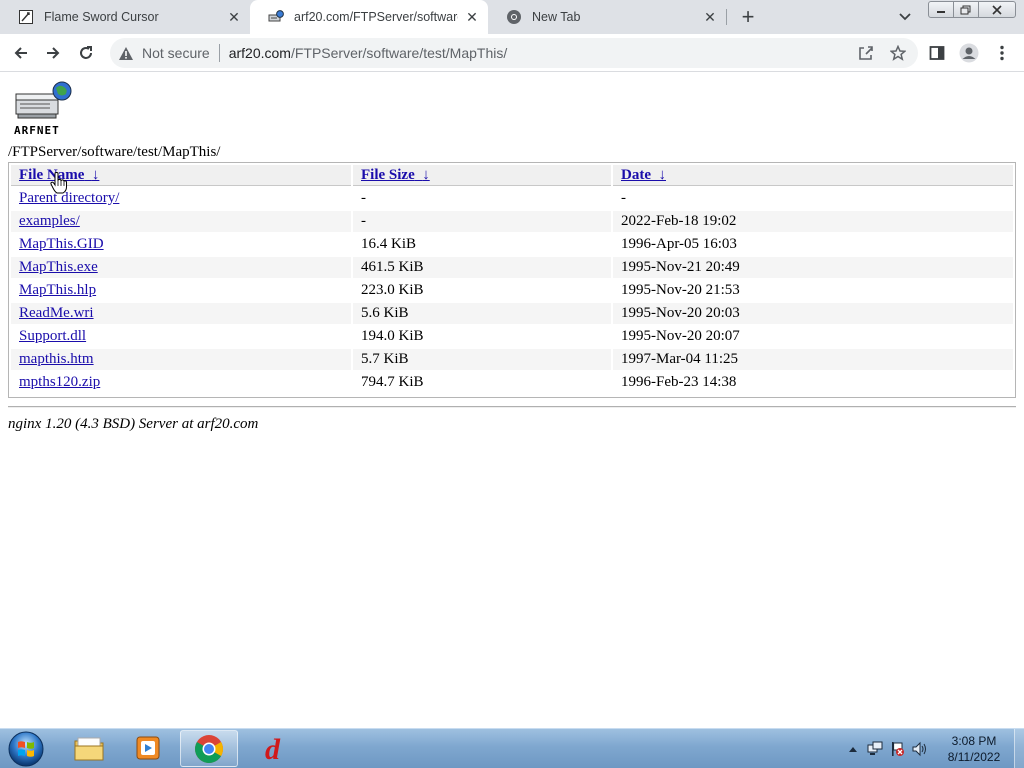 The height and width of the screenshot is (768, 1024). I want to click on table-row: examples/ -2022-Feb-18 19:02, so click(512, 221).